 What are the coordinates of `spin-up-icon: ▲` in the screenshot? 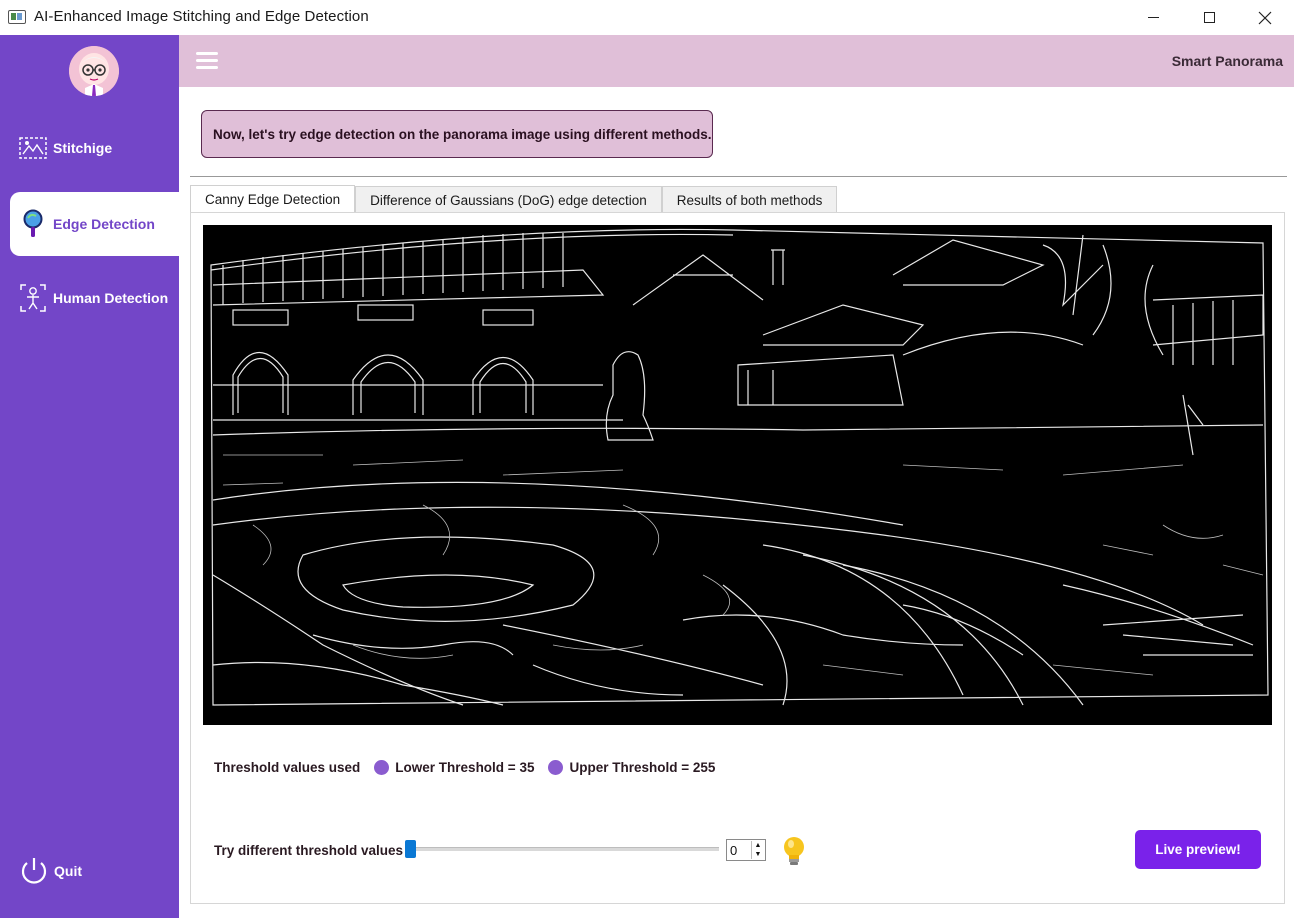 It's located at (758, 845).